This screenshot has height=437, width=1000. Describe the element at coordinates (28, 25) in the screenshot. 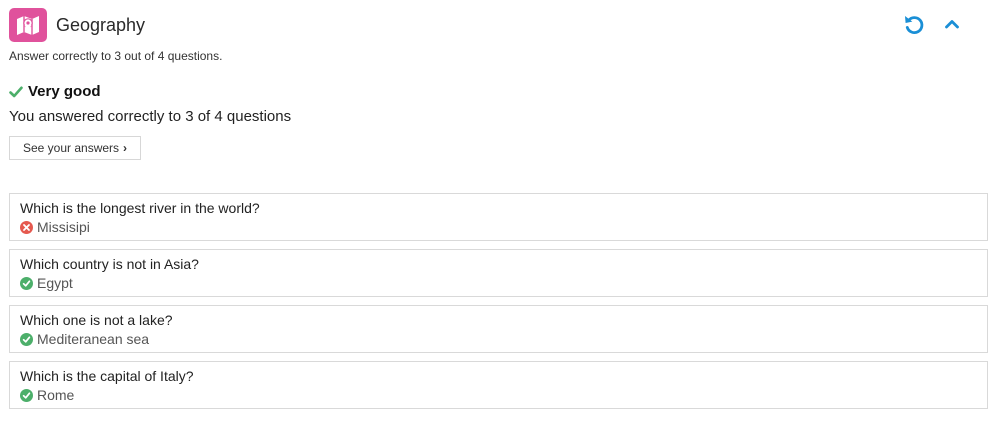

I see `map-icon` at that location.